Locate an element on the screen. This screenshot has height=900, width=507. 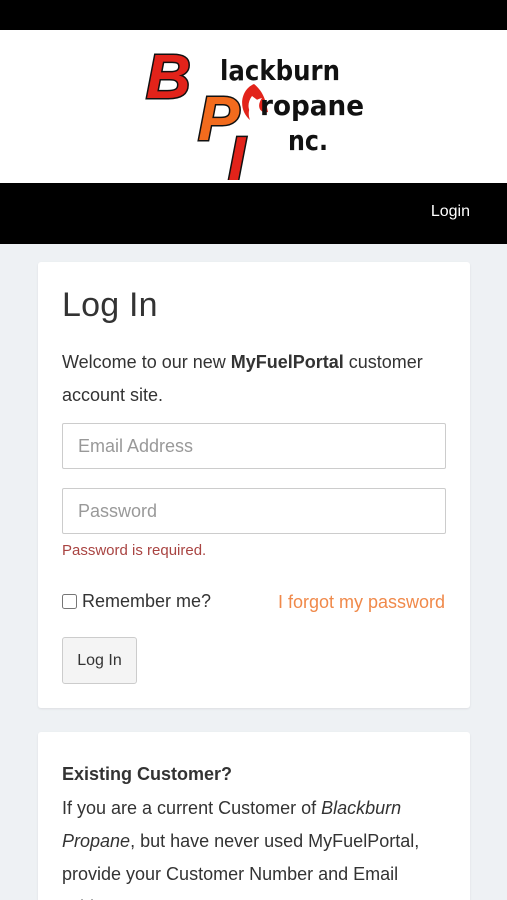
logo-word-nc: nc. is located at coordinates (308, 140).